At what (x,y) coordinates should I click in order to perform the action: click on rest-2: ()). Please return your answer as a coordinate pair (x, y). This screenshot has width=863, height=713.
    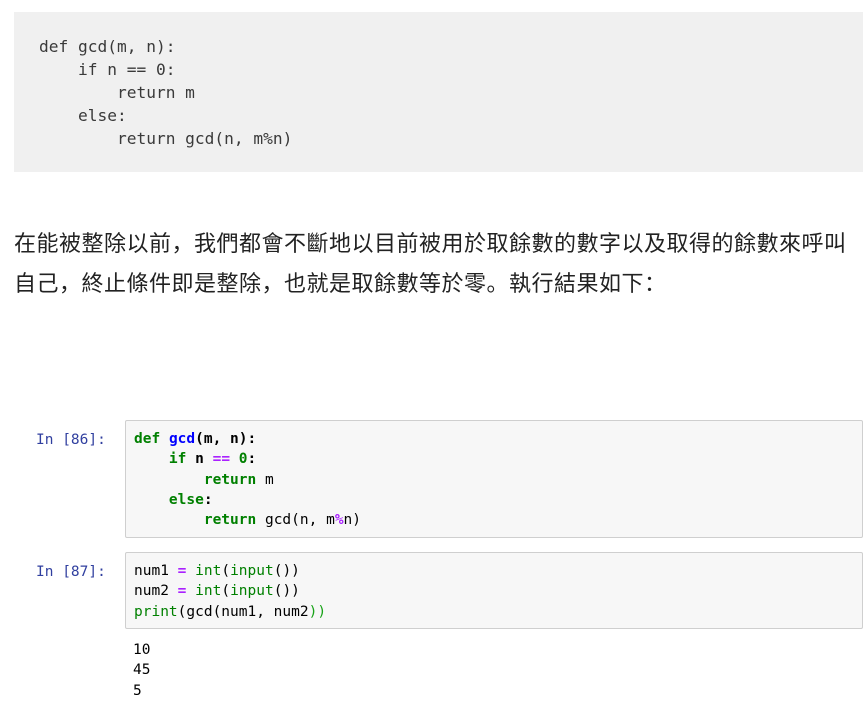
    Looking at the image, I should click on (286, 591).